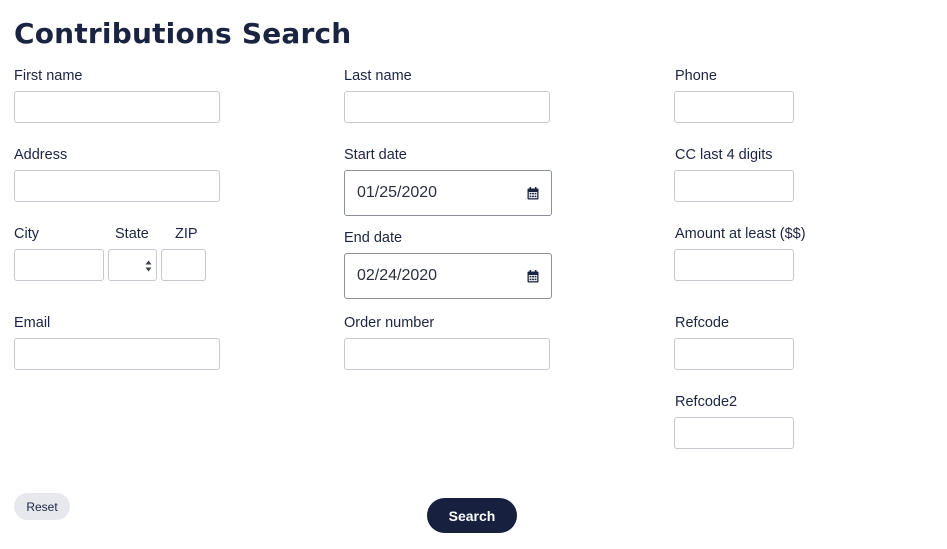 Image resolution: width=947 pixels, height=549 pixels. I want to click on order-number-label: Order number, so click(389, 323).